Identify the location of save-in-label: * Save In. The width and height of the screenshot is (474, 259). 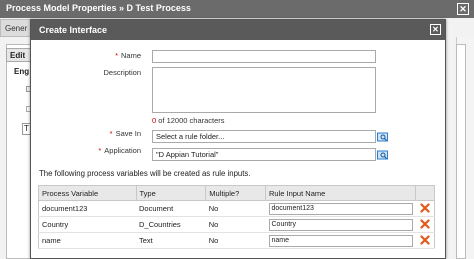
(125, 133).